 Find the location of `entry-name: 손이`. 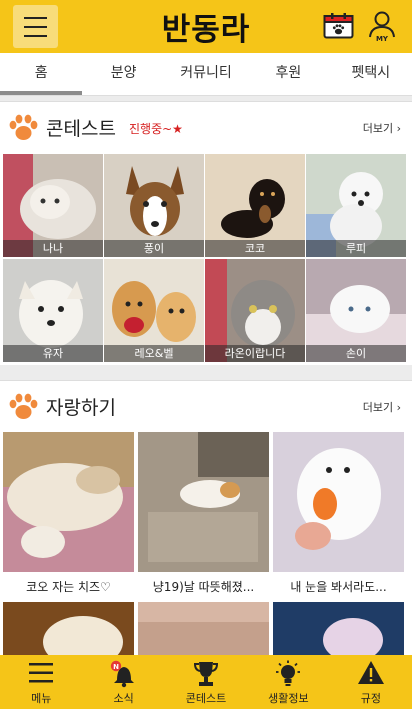

entry-name: 손이 is located at coordinates (356, 353).